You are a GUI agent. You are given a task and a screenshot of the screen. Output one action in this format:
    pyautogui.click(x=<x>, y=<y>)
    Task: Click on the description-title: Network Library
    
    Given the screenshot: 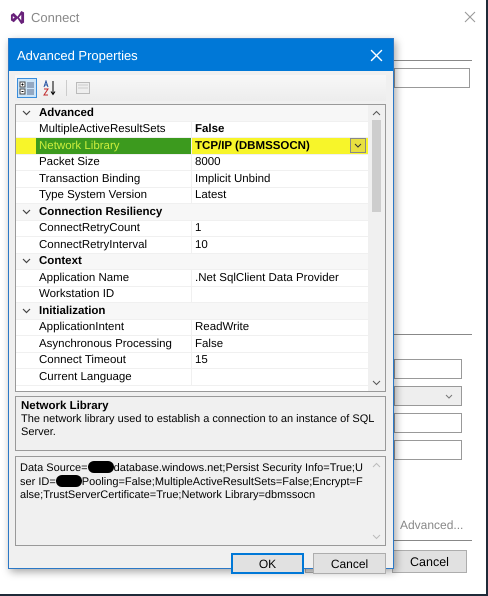 What is the action you would take?
    pyautogui.click(x=65, y=406)
    